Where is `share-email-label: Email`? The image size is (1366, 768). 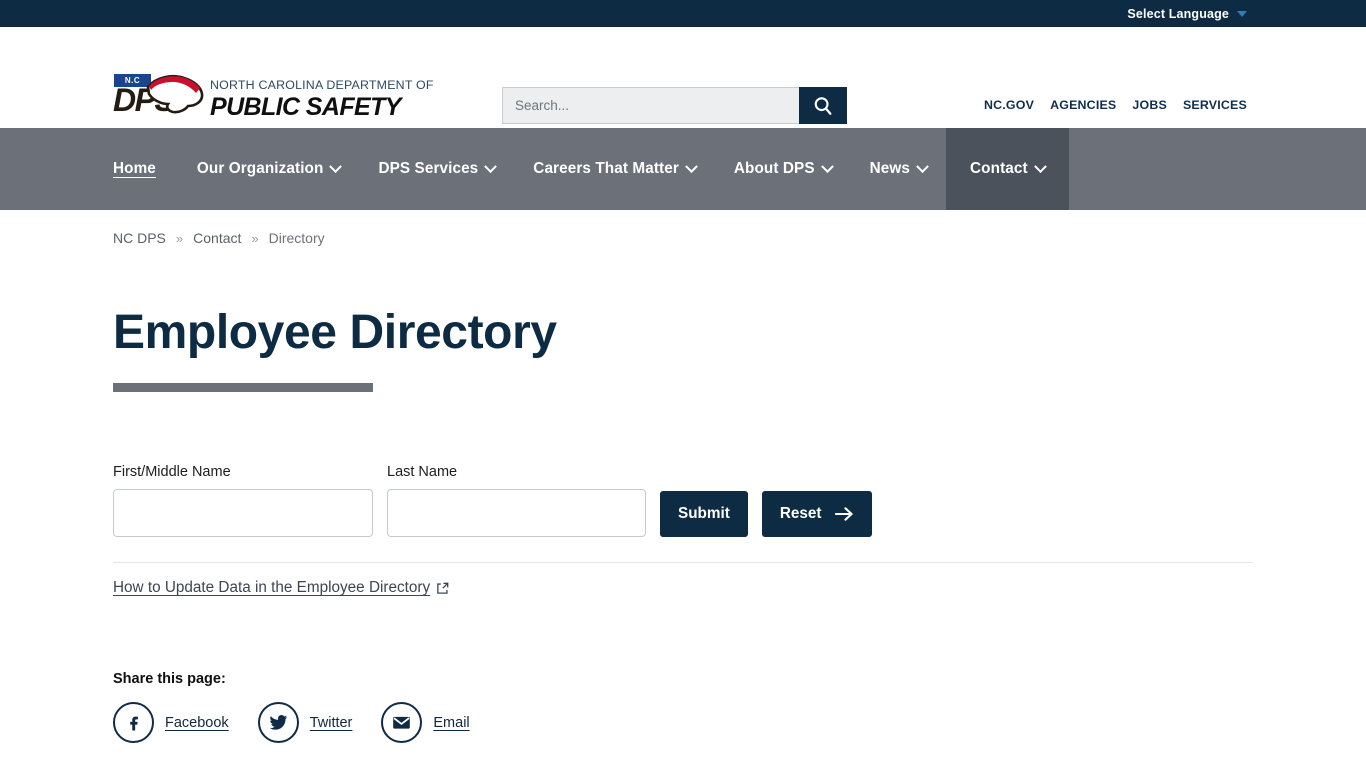
share-email-label: Email is located at coordinates (451, 722).